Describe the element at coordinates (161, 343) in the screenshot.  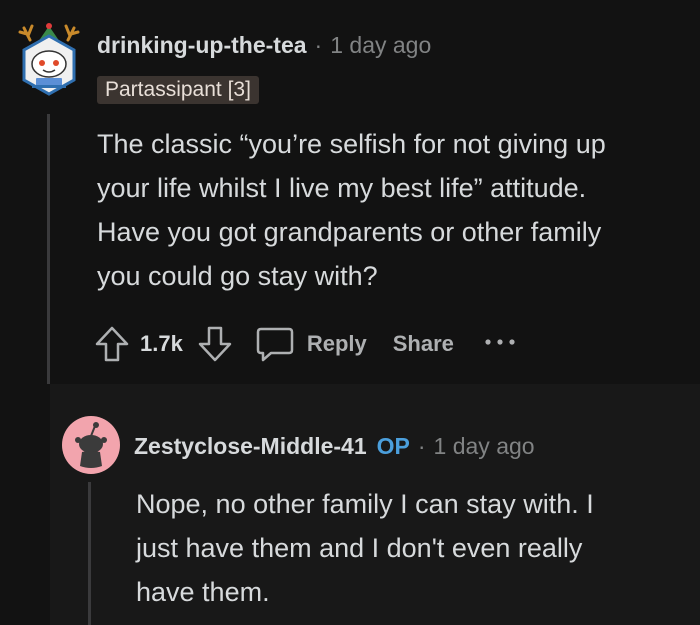
I see `vote-count: 1.7k` at that location.